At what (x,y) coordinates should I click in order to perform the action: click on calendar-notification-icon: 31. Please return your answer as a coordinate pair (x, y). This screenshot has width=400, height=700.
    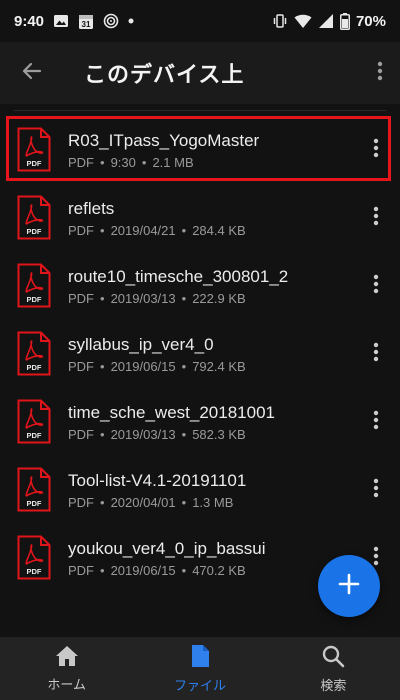
    Looking at the image, I should click on (86, 21).